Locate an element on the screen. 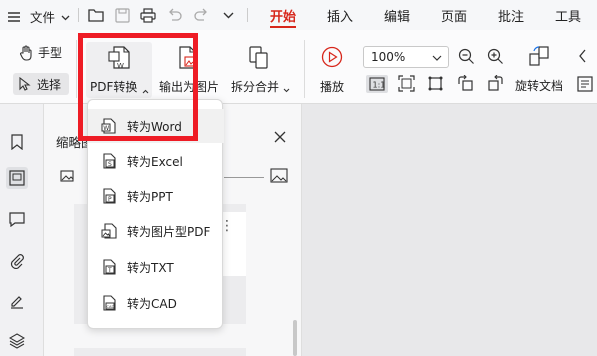  bookmark-button is located at coordinates (17, 142).